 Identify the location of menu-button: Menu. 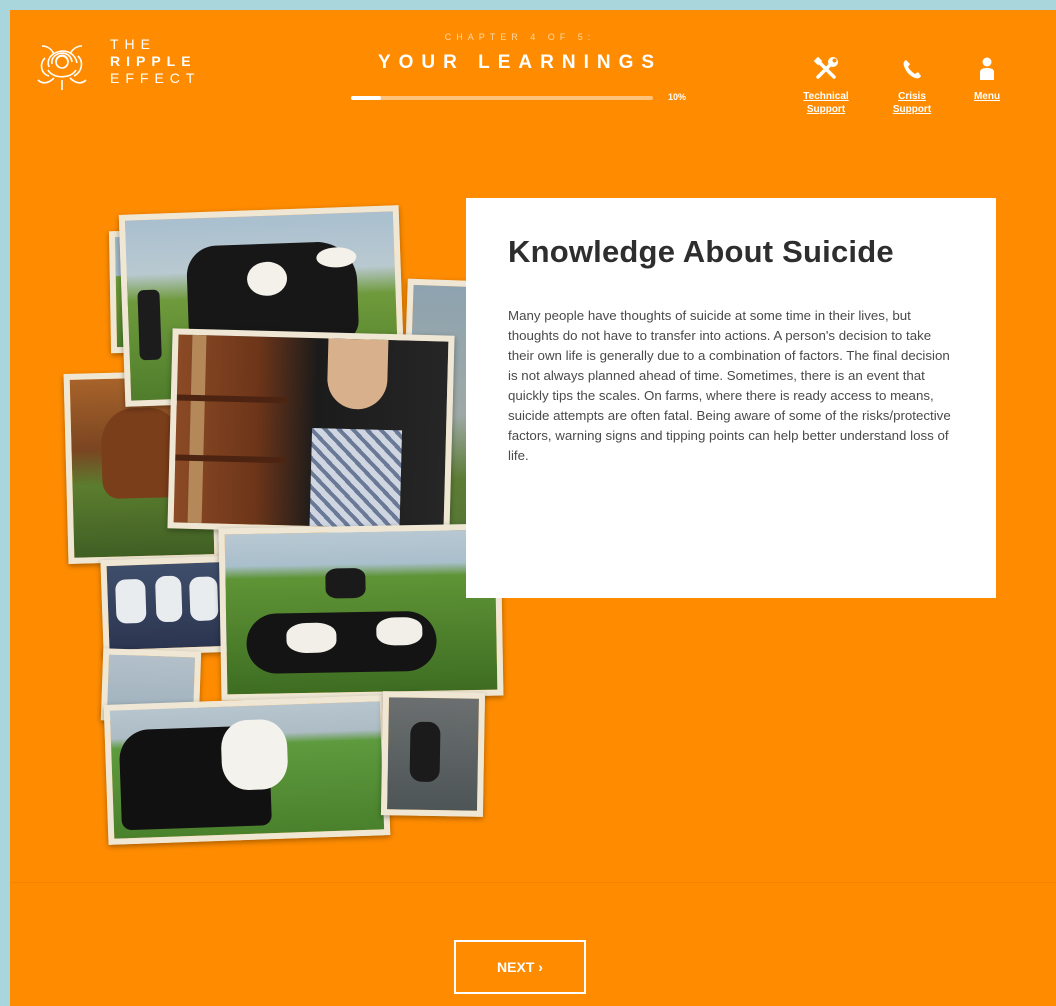
(987, 78).